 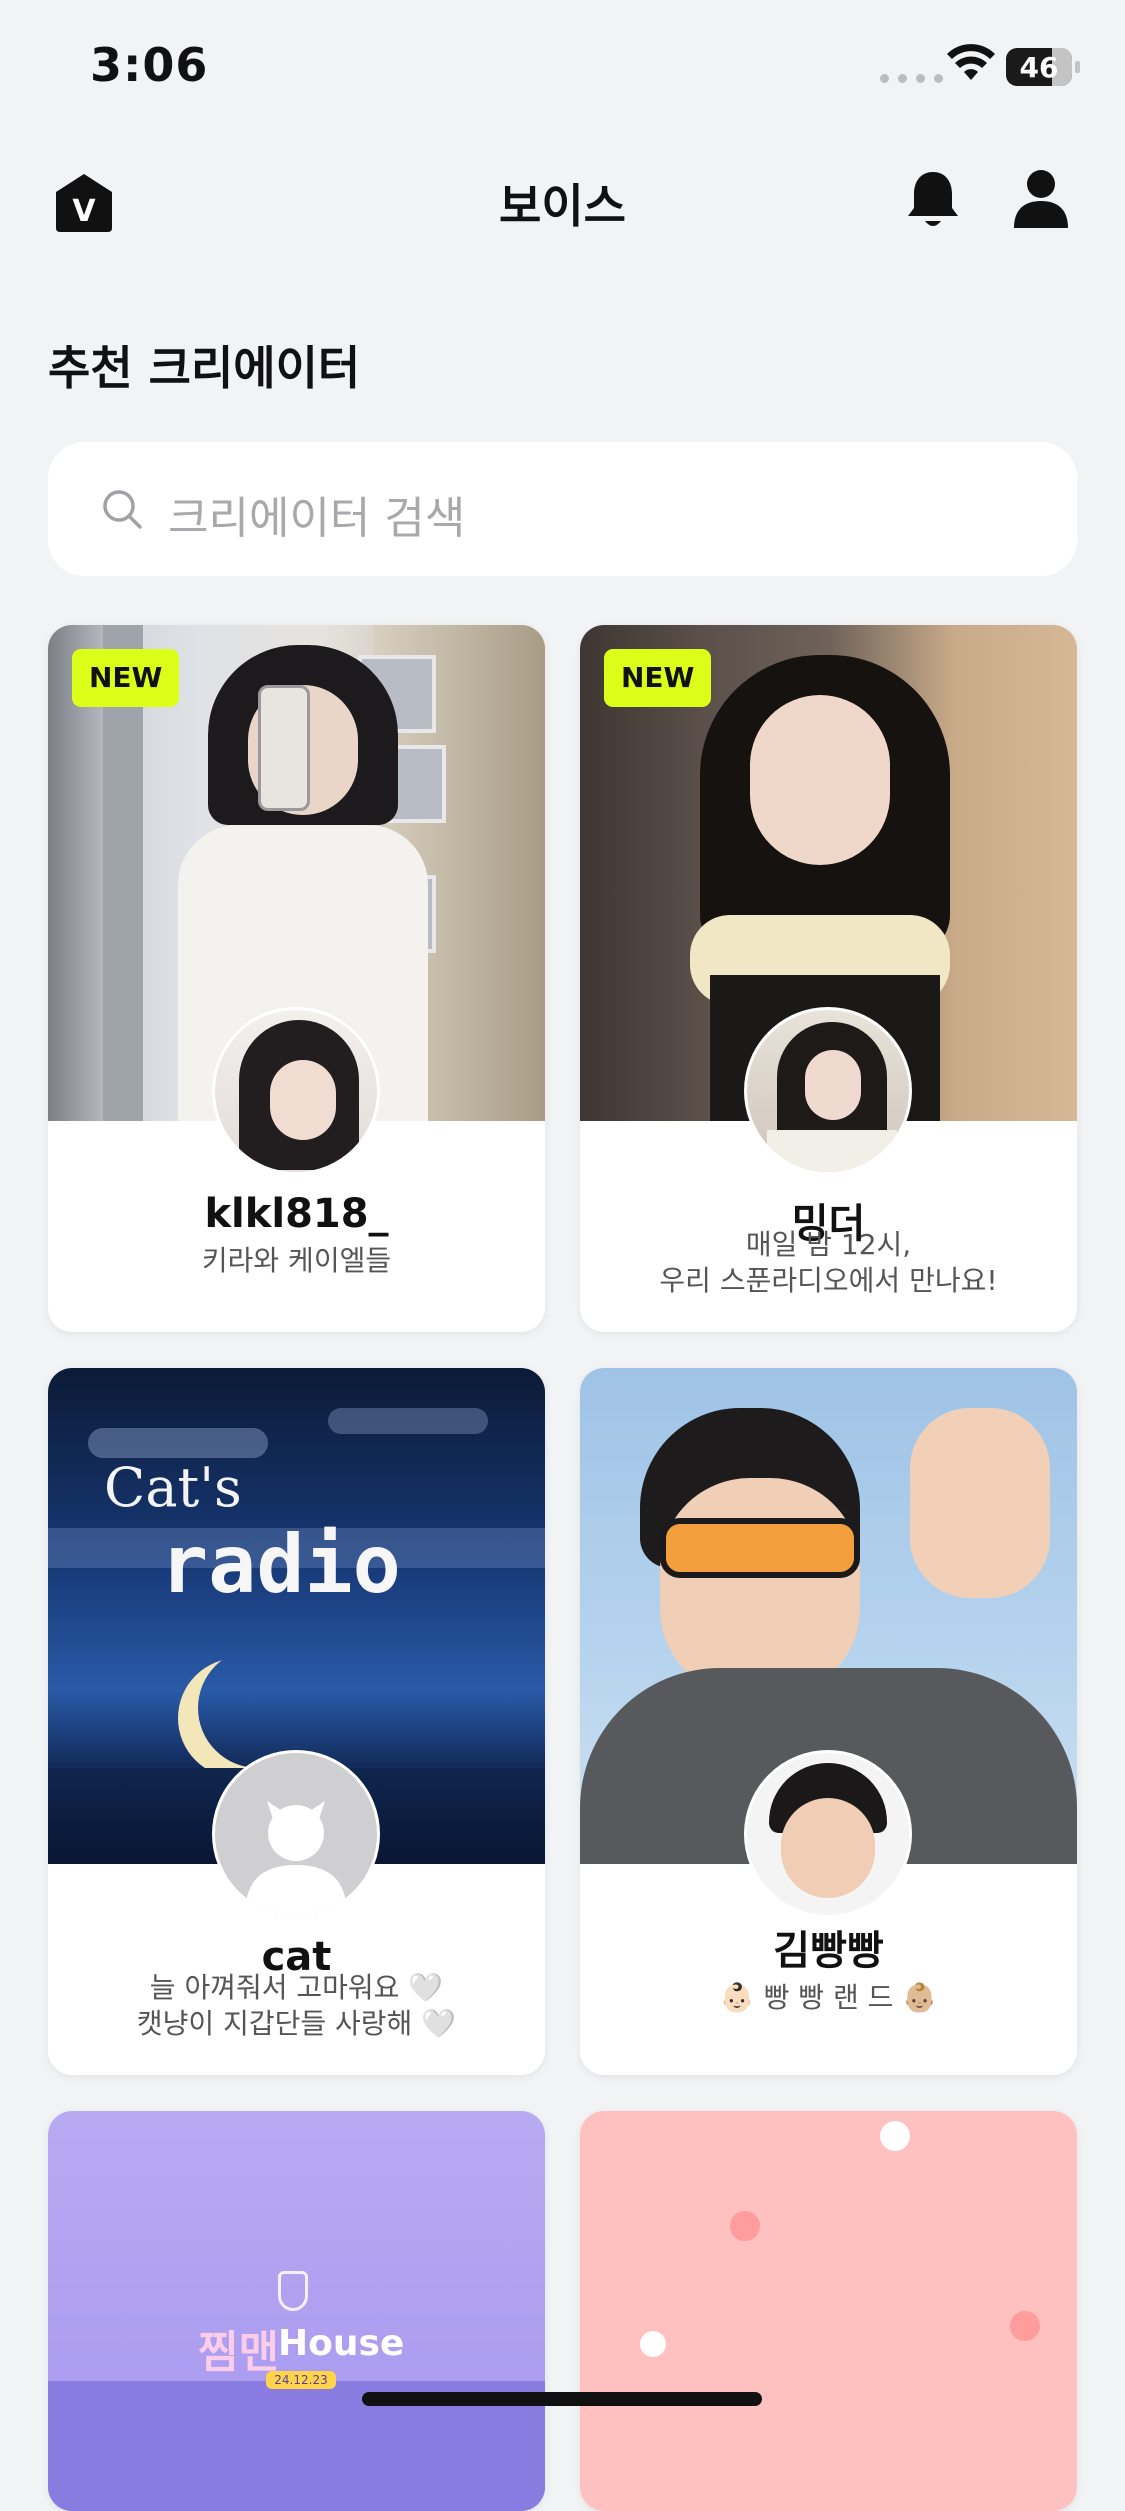 I want to click on creator-card: 김빵빵 👶🏻 빵 빵 랜 드 👶🏼, so click(x=828, y=1721).